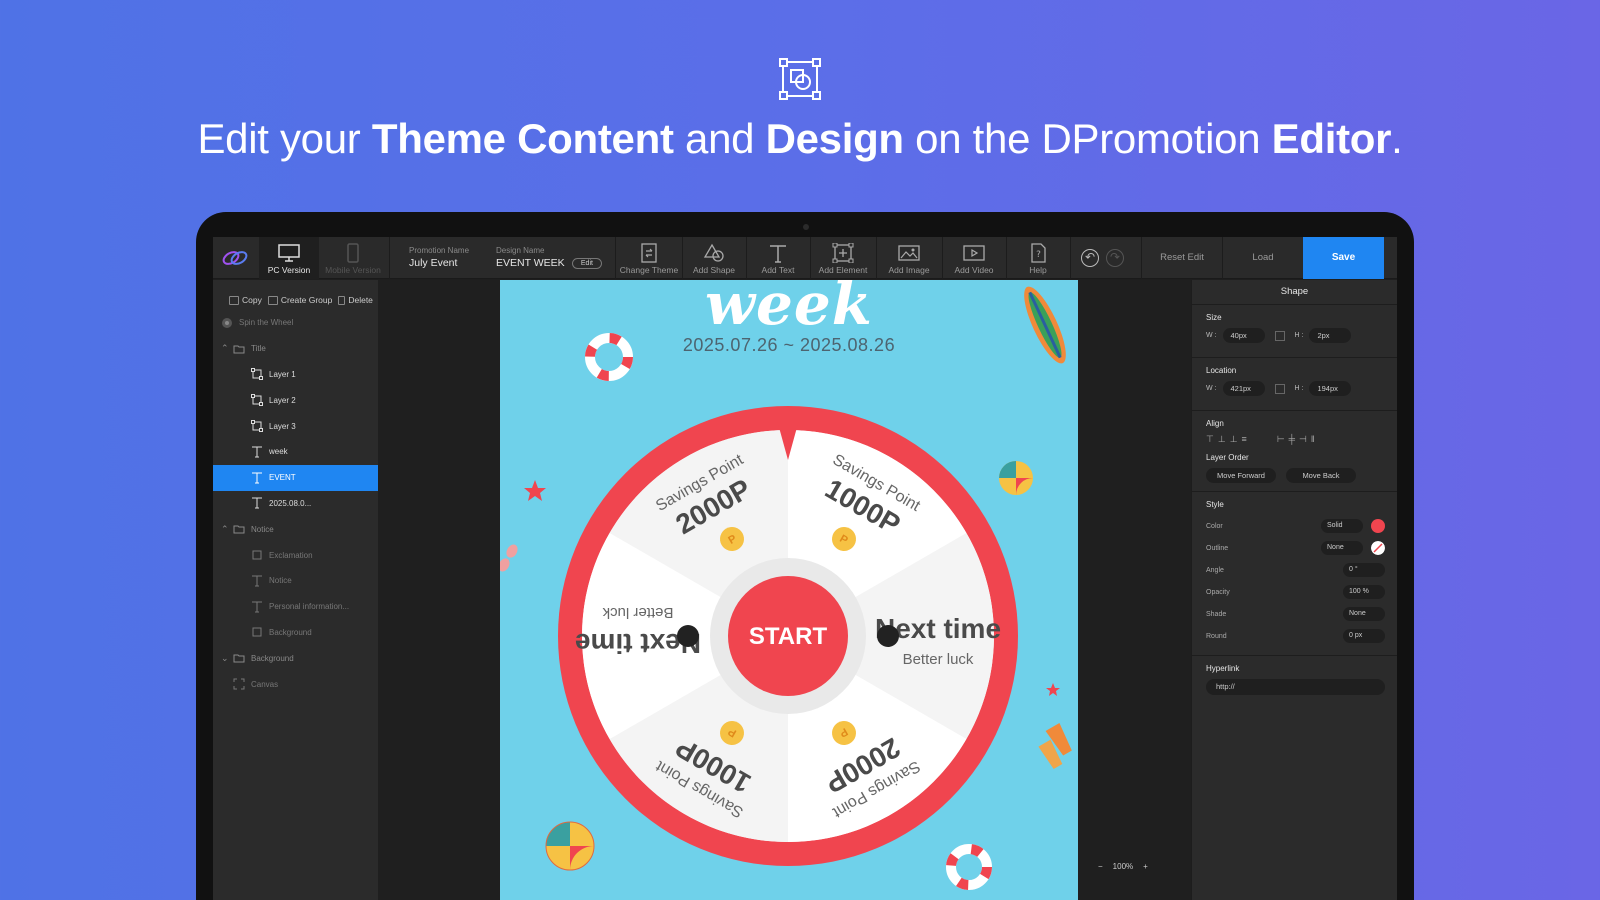  Describe the element at coordinates (1330, 388) in the screenshot. I see `location-y-input: 194px` at that location.